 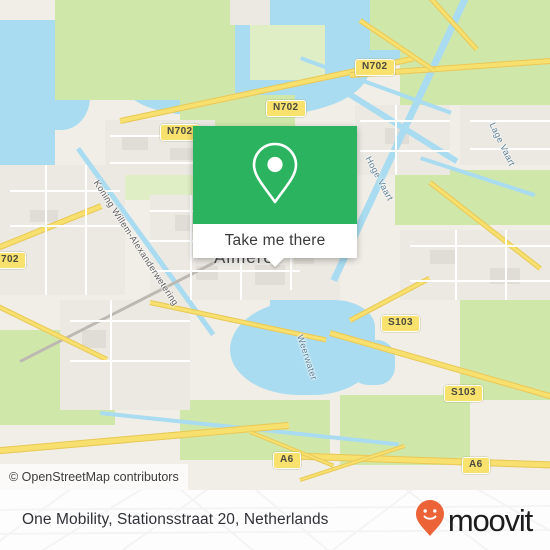 I want to click on take-me-there-button: Take me there, so click(x=275, y=241).